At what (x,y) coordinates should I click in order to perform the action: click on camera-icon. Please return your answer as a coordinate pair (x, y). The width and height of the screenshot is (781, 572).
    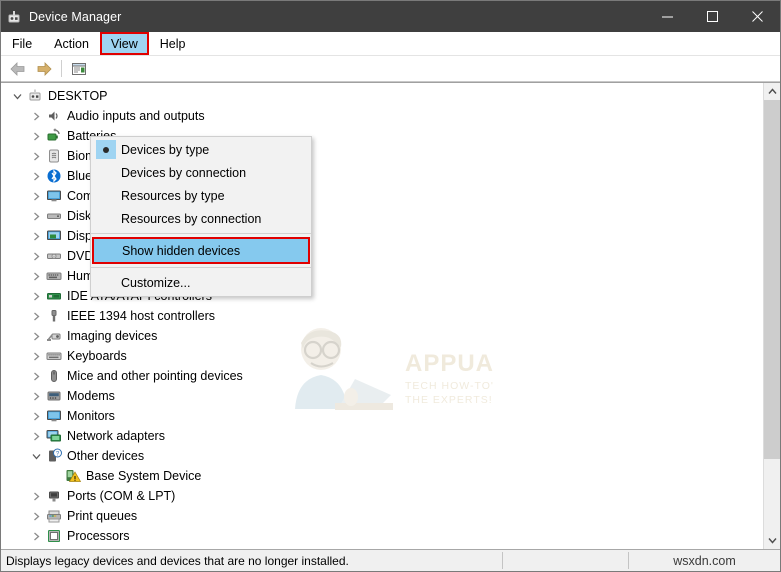
    Looking at the image, I should click on (54, 336).